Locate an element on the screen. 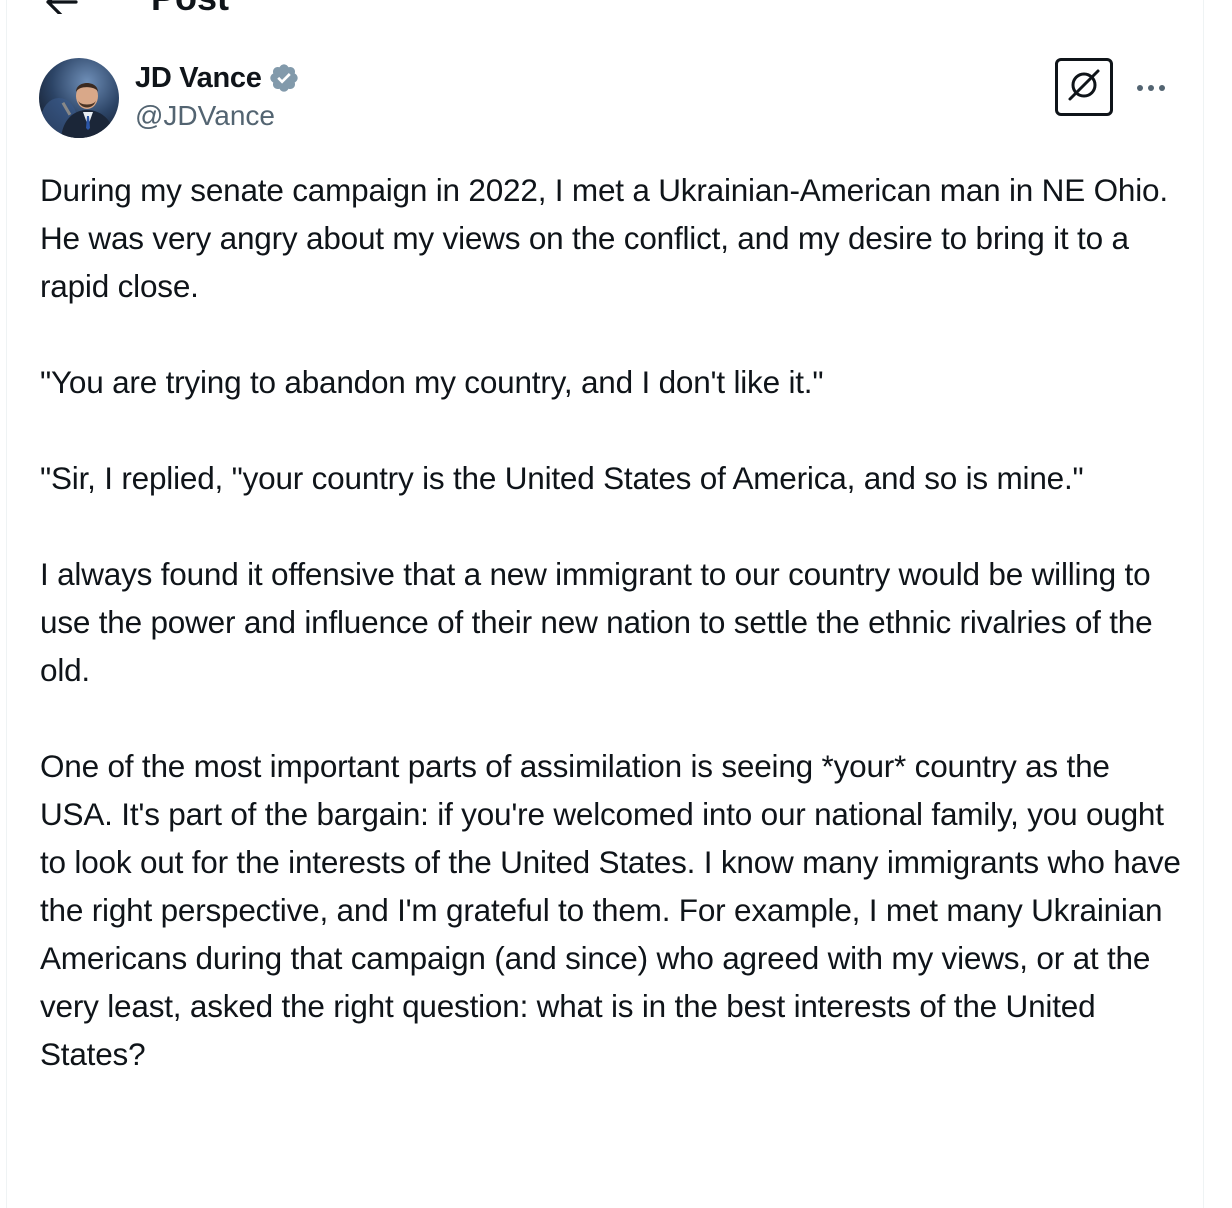 Image resolution: width=1232 pixels, height=1208 pixels. verified-badge-icon is located at coordinates (284, 78).